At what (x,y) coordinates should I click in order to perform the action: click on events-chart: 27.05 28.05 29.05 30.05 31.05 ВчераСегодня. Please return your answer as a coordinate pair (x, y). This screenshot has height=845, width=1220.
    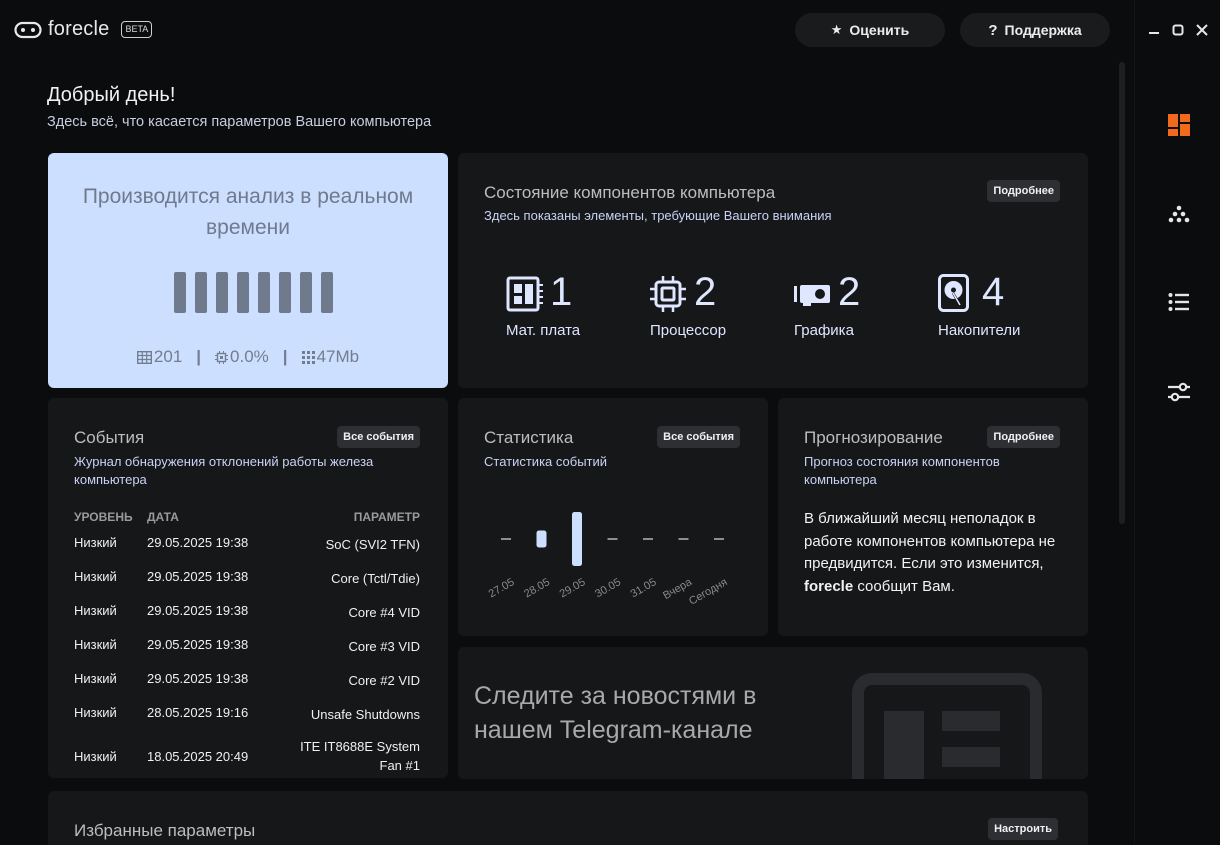
    Looking at the image, I should click on (608, 560).